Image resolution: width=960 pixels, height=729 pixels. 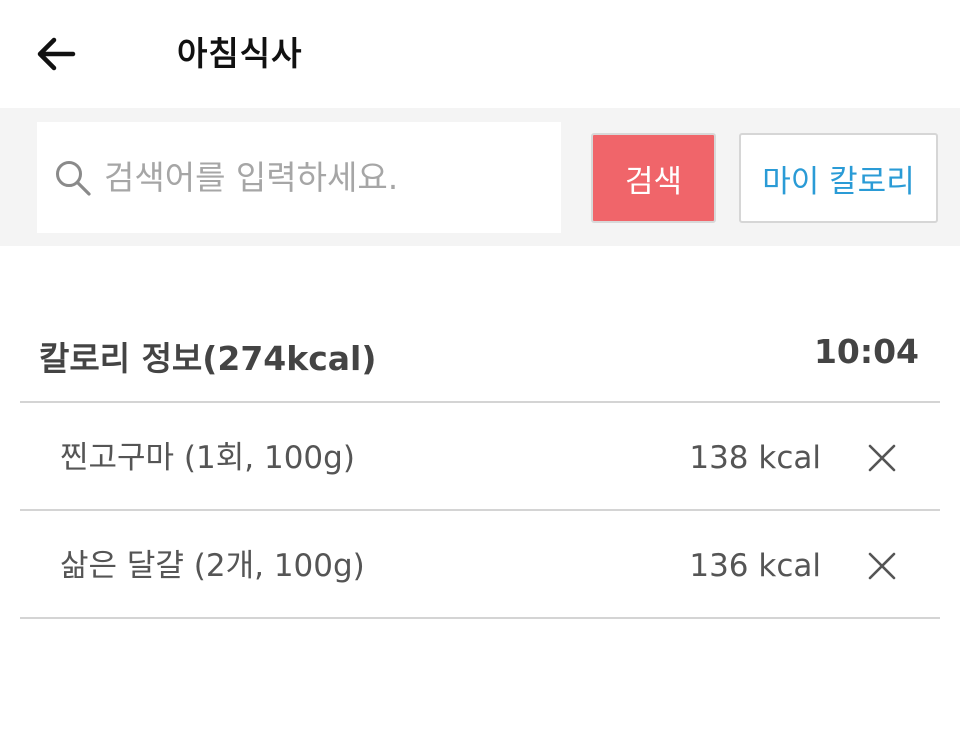 What do you see at coordinates (73, 178) in the screenshot?
I see `search-icon` at bounding box center [73, 178].